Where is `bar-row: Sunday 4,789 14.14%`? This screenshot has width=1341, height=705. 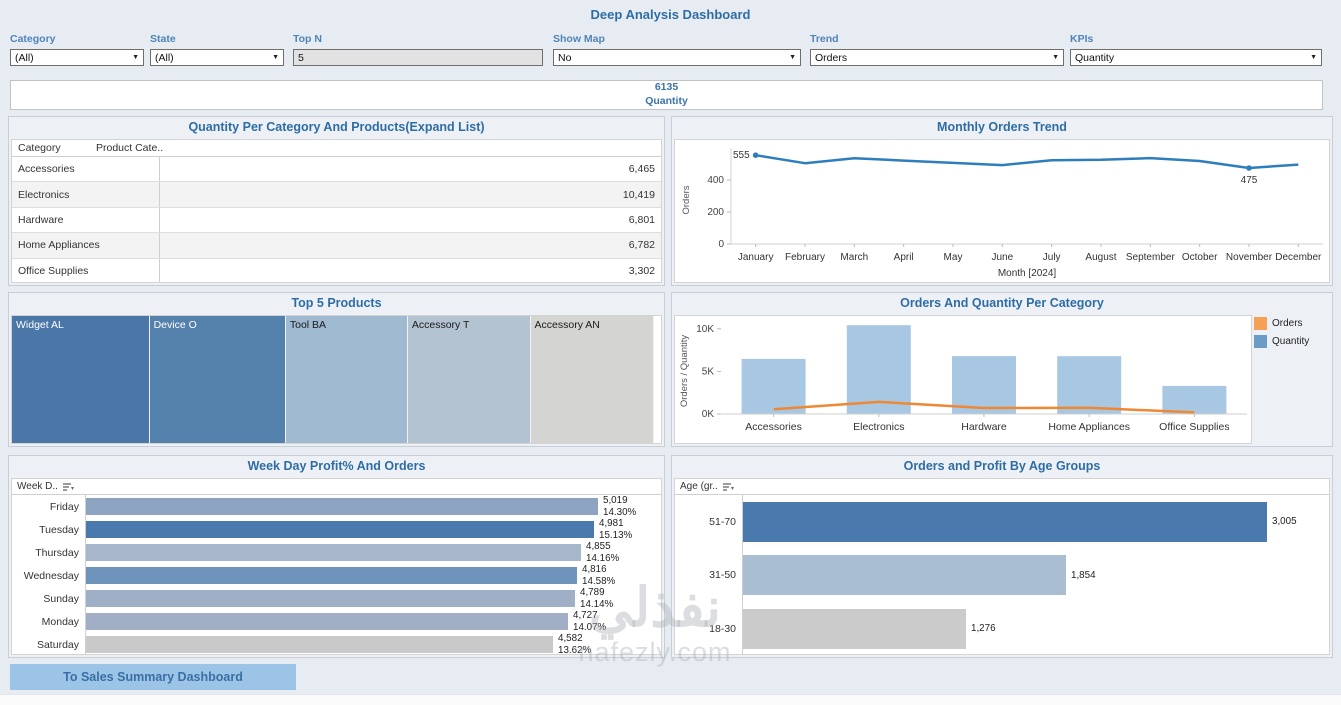 bar-row: Sunday 4,789 14.14% is located at coordinates (336, 598).